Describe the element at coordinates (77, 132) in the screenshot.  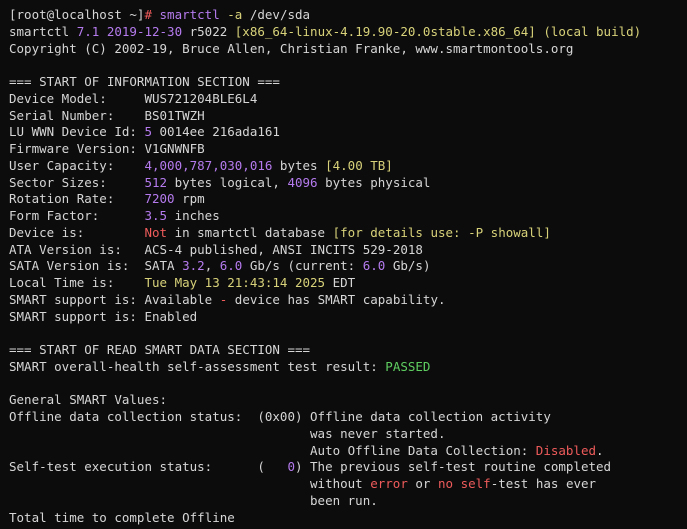
I see `terminal-text: LU WWN Device Id:` at that location.